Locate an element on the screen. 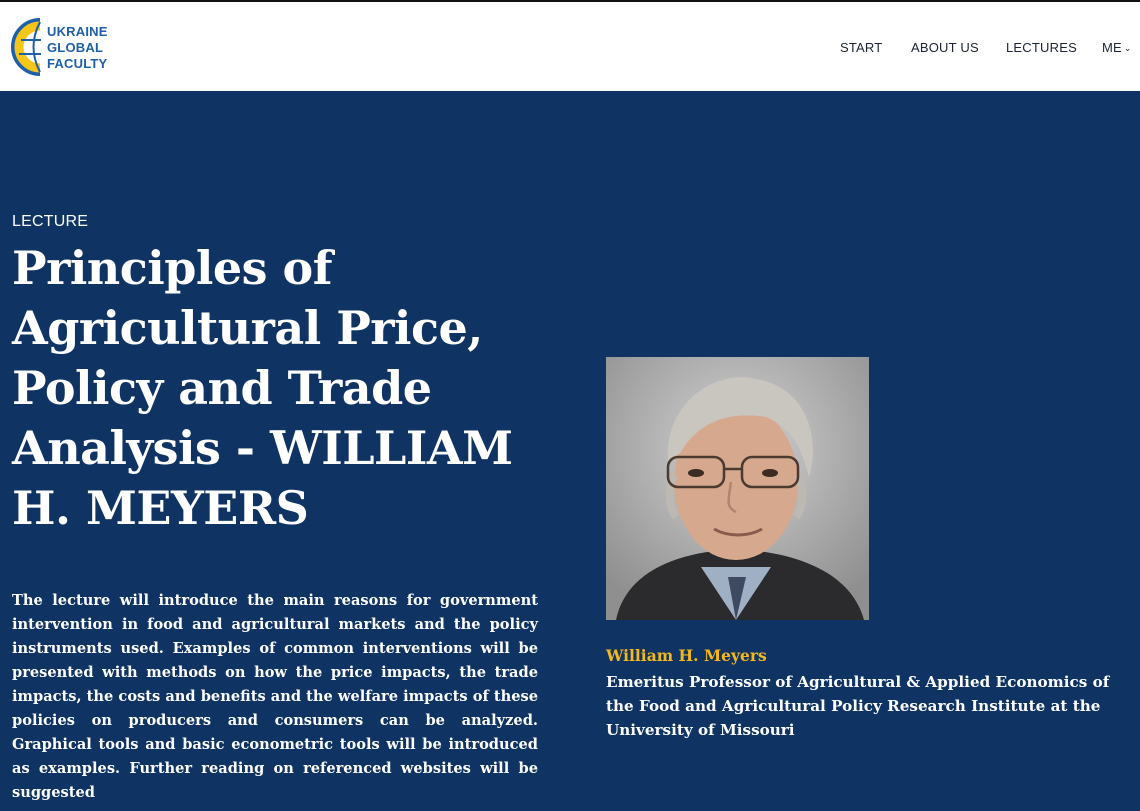 The height and width of the screenshot is (811, 1140). globe-logo-icon is located at coordinates (26, 47).